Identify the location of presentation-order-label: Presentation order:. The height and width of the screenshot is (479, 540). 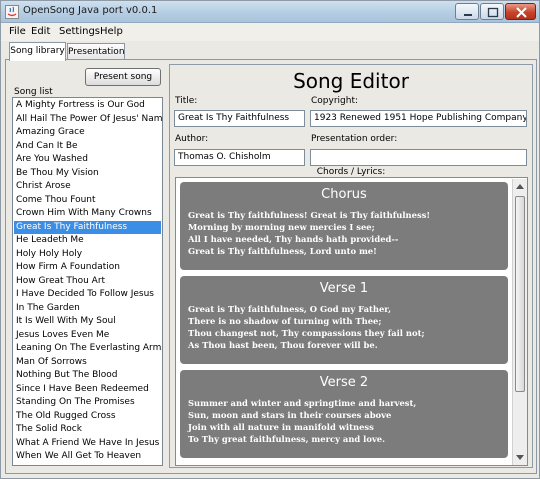
(354, 139).